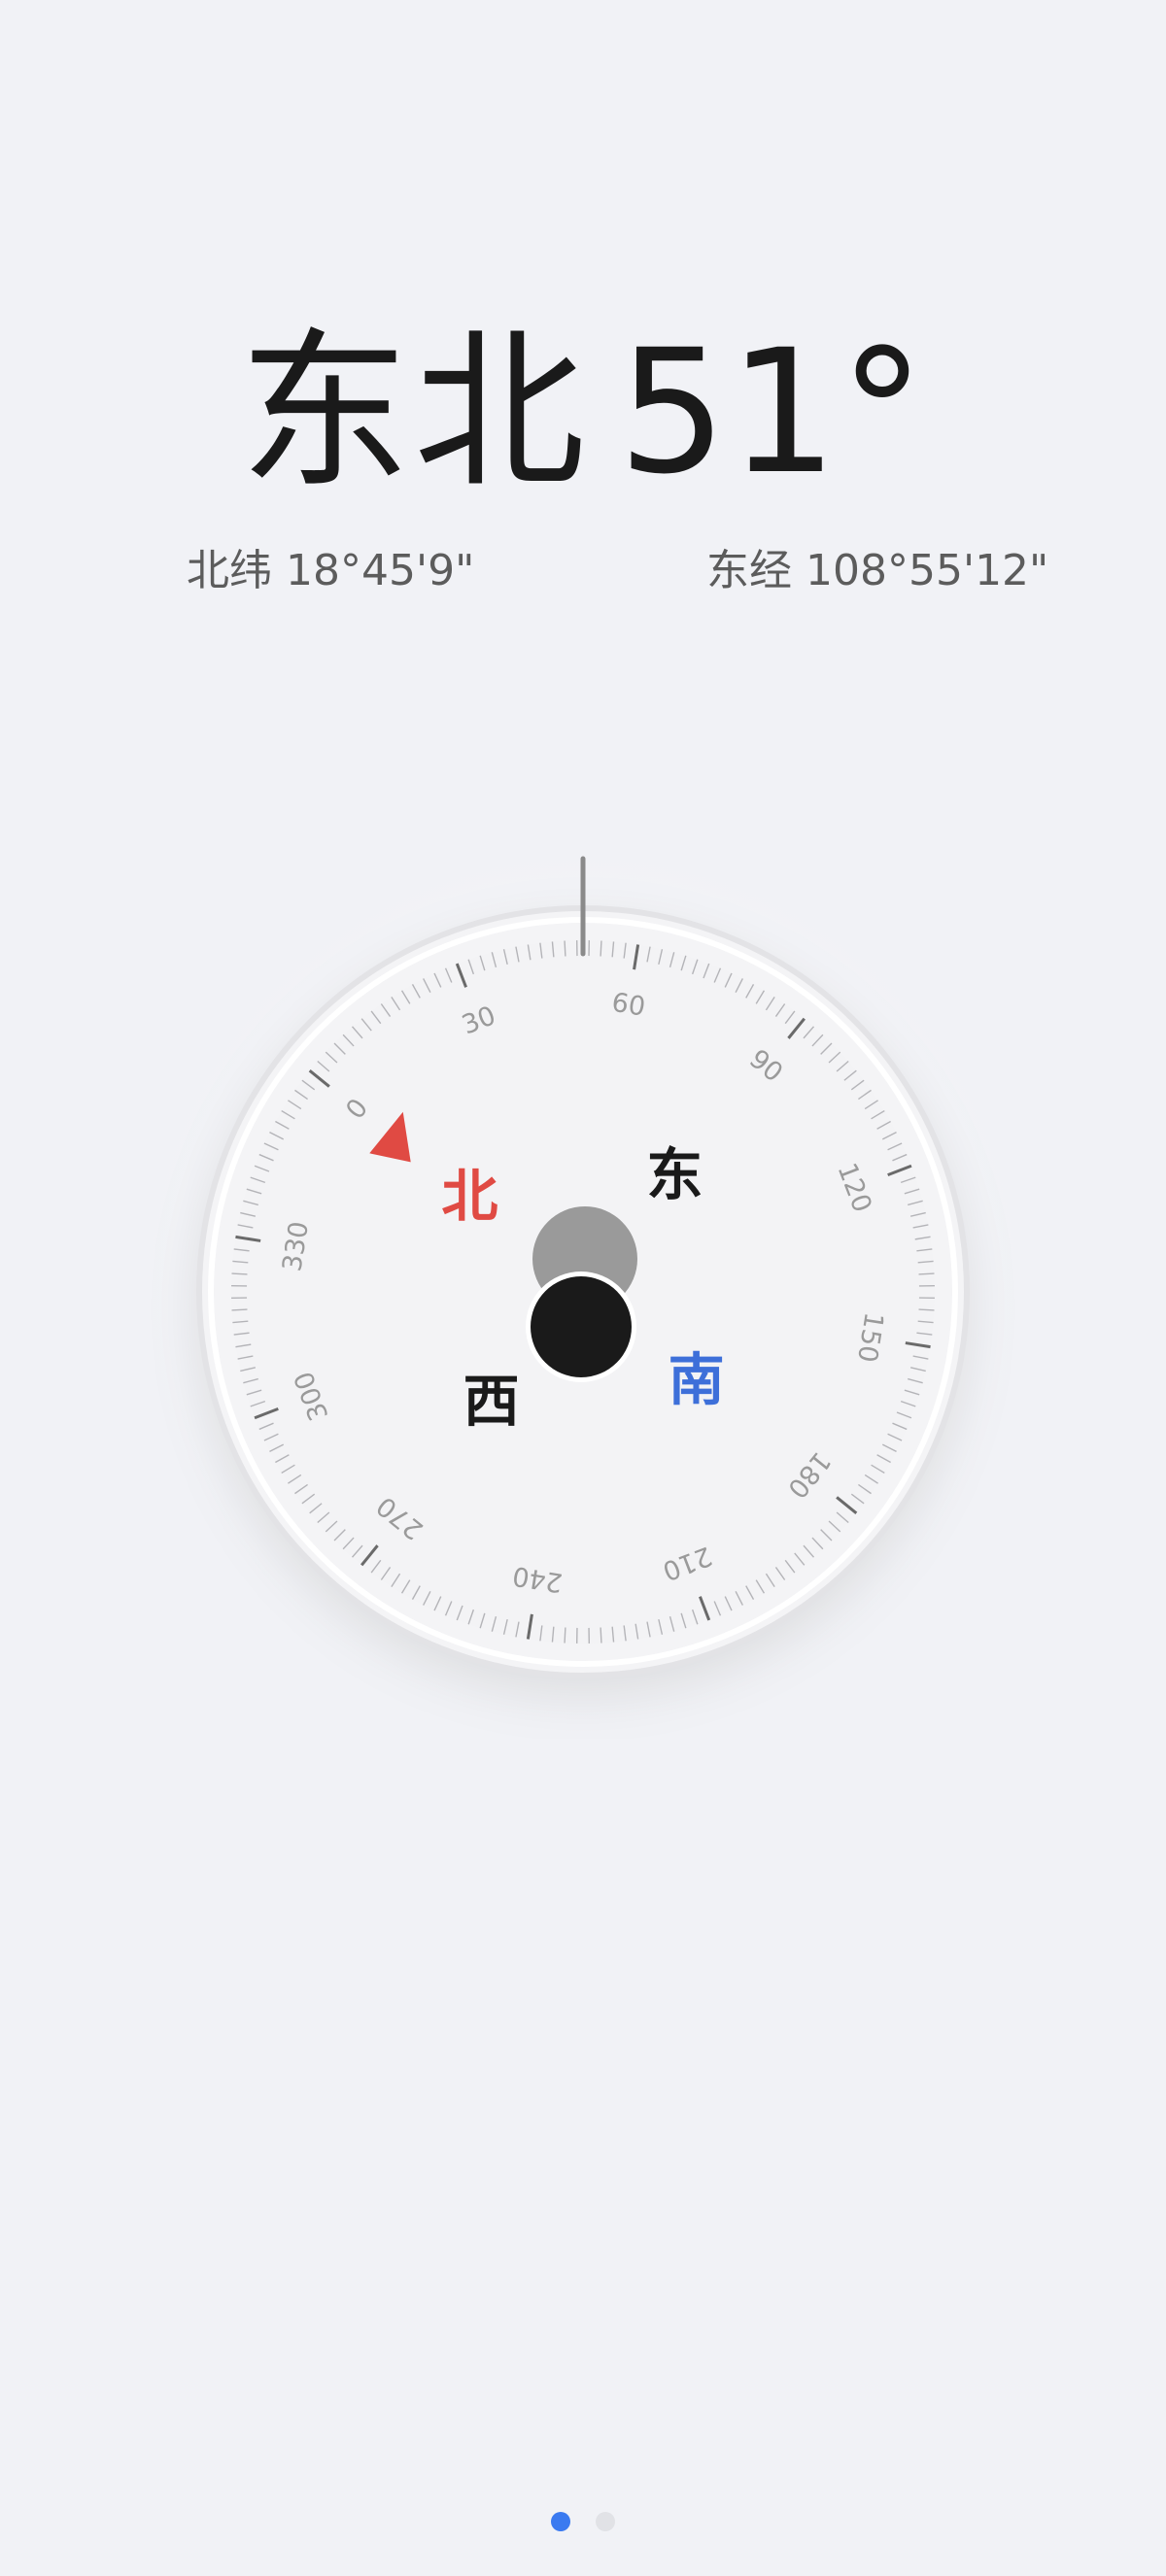  What do you see at coordinates (469, 1197) in the screenshot?
I see `cardinal-north: 北` at bounding box center [469, 1197].